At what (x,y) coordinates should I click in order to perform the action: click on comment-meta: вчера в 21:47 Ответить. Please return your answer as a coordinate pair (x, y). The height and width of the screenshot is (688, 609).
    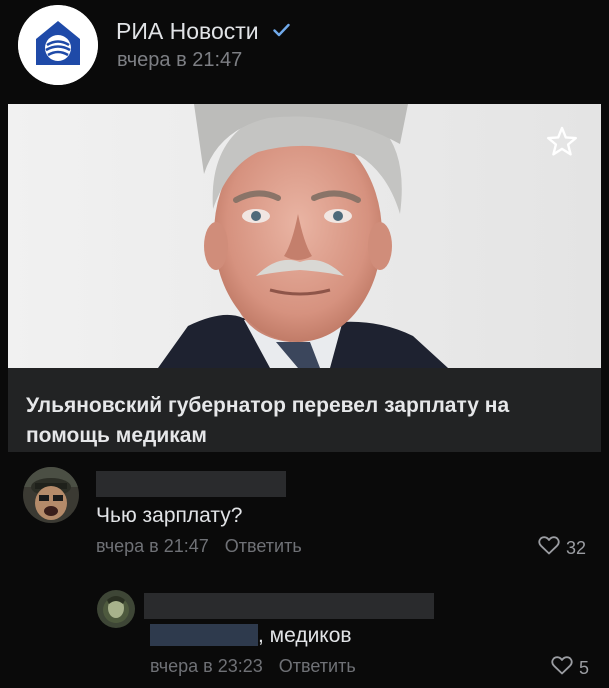
    Looking at the image, I should click on (199, 546).